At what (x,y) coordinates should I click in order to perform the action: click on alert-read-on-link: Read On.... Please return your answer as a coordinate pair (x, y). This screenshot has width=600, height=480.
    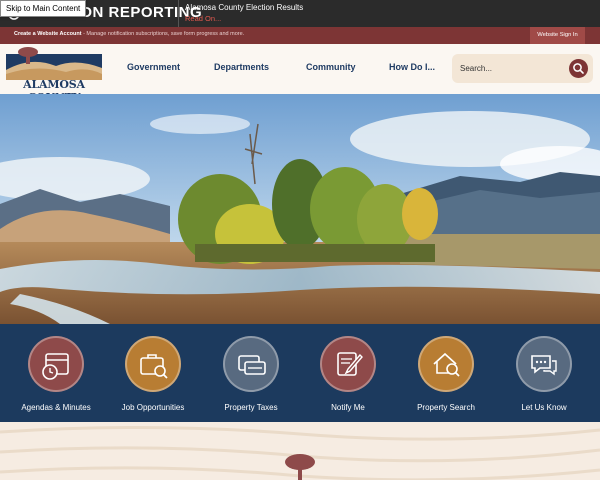
    Looking at the image, I should click on (203, 18).